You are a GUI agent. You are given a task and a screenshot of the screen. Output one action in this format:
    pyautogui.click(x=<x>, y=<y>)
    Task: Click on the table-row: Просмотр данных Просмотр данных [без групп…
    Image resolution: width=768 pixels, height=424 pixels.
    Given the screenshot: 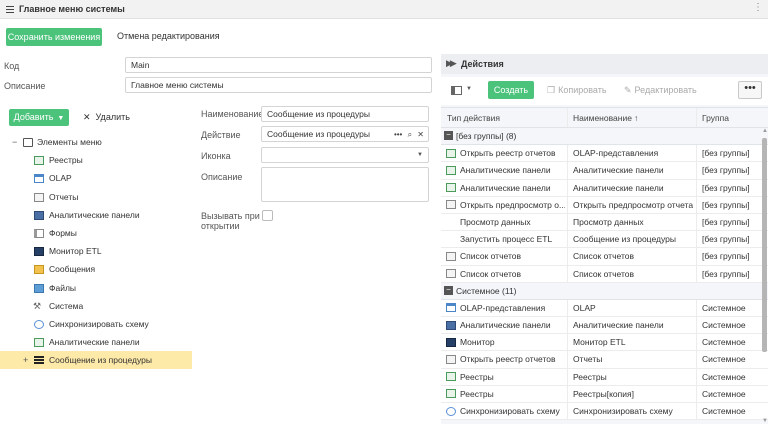 What is the action you would take?
    pyautogui.click(x=604, y=222)
    